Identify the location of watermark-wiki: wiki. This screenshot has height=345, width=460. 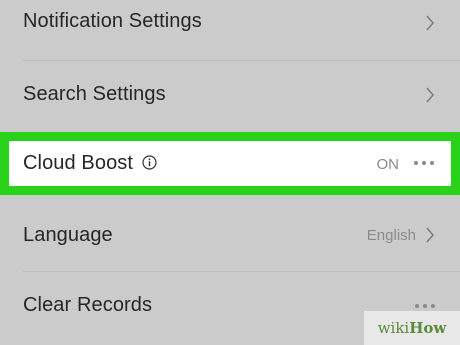
(393, 328).